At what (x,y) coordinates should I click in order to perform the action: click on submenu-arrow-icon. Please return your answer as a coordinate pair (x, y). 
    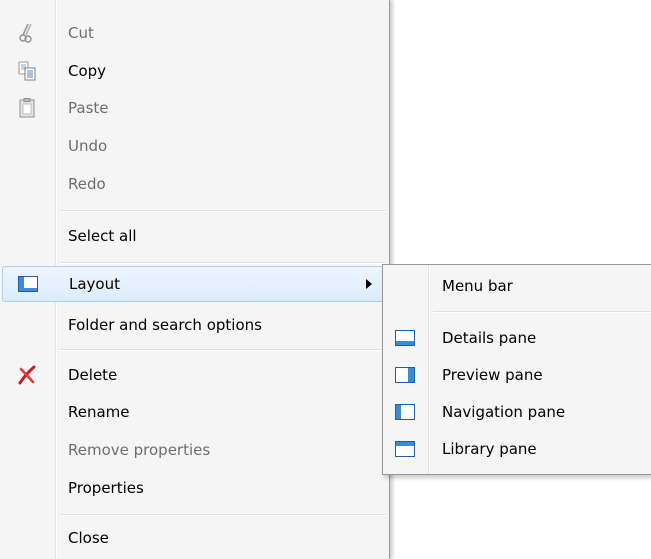
    Looking at the image, I should click on (369, 284).